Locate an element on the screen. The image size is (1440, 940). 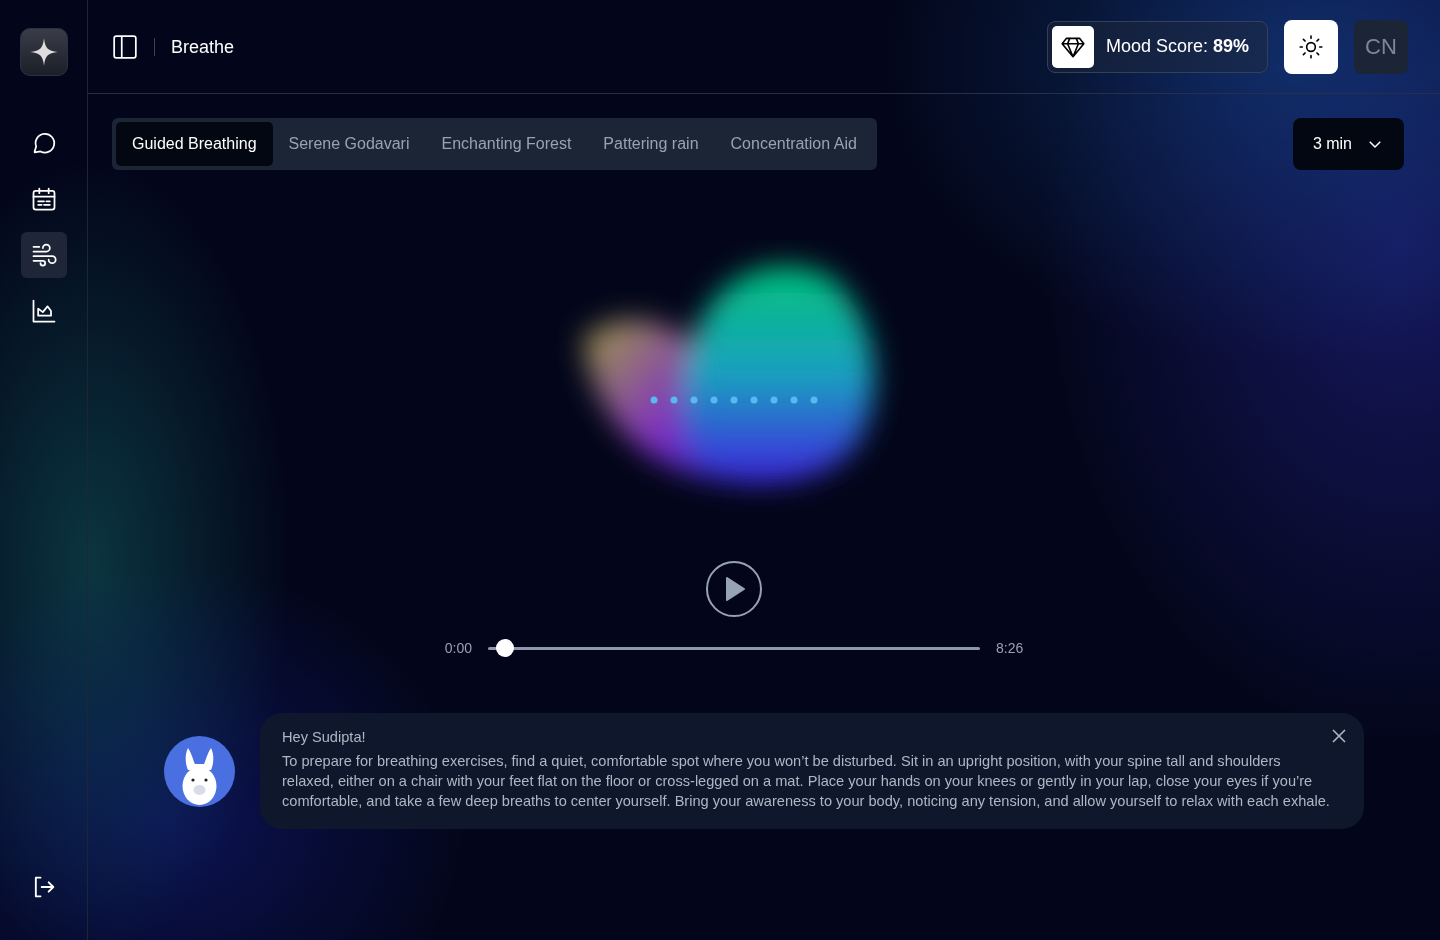
message-text: To prepare for breathing exercises, find a quiet, comfortable spot where you won’t be disturbed. Sit in an upright position, with your spine tall and shoulders relaxed, either on a chair with your feet flat on the floor or cross-legged on a mat. Place your hands on your knees or gently in your lap, close your eyes if you’re comfortable, and take a few deep breaths to center yourself. Bring your awareness to your body, noticing any tension, and allow yourself to relax with each exhale. is located at coordinates (806, 781).